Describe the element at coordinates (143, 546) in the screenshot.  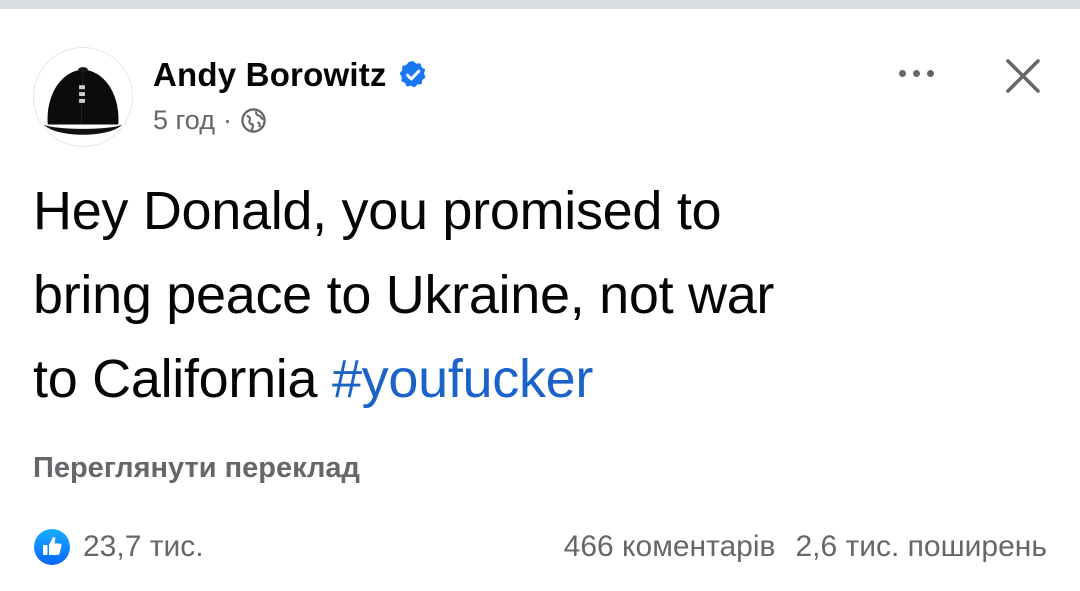
I see `reaction-count: 23,7 тис.` at that location.